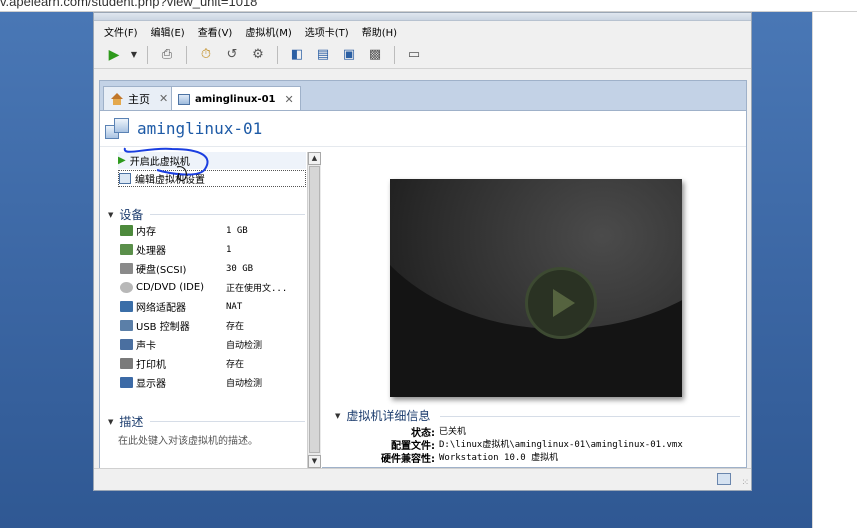 This screenshot has width=857, height=528. What do you see at coordinates (126, 249) in the screenshot?
I see `cpu-icon` at bounding box center [126, 249].